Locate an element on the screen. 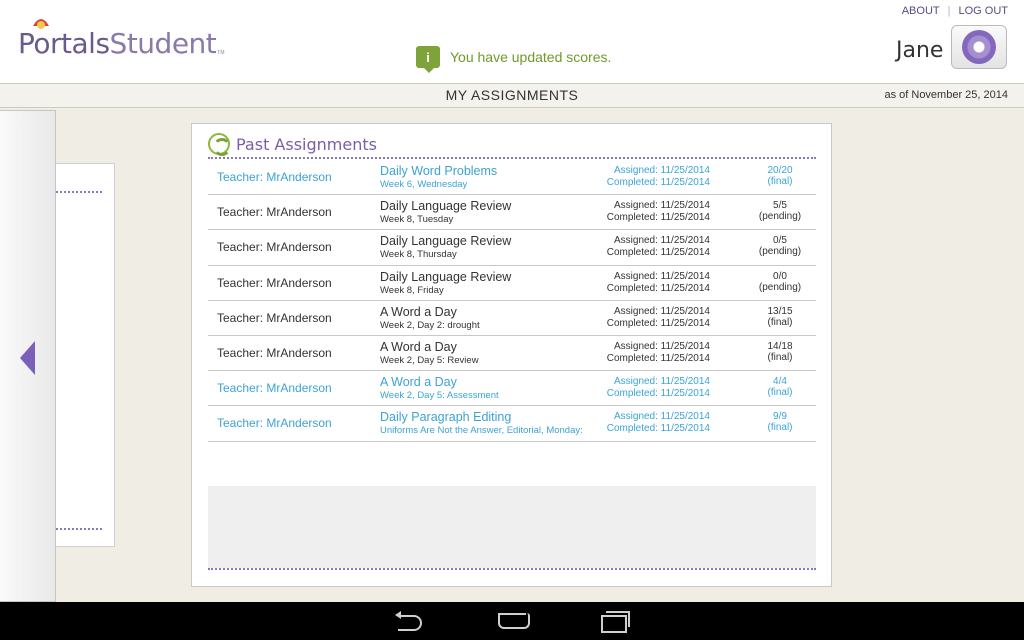 This screenshot has height=640, width=1024. updated-scores-notice: i You have updated scores. is located at coordinates (514, 59).